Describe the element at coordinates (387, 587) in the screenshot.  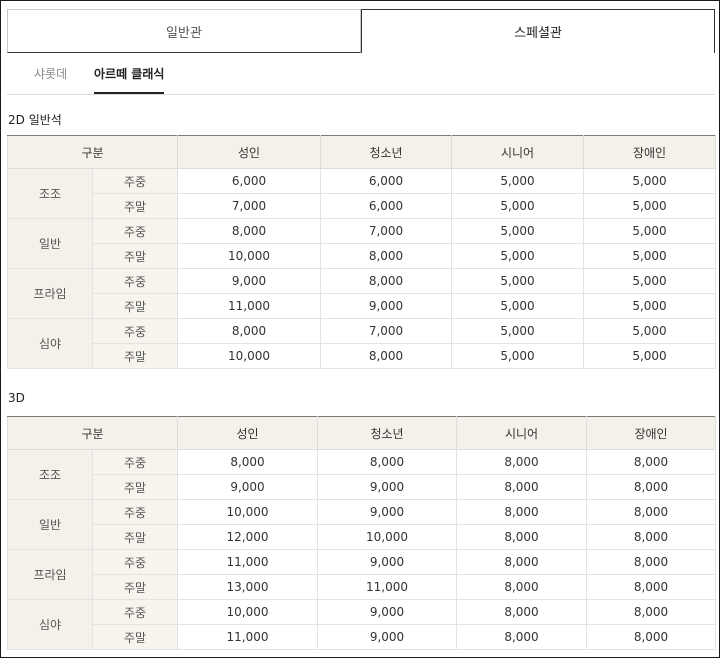
I see `price-youth: 11,000` at that location.